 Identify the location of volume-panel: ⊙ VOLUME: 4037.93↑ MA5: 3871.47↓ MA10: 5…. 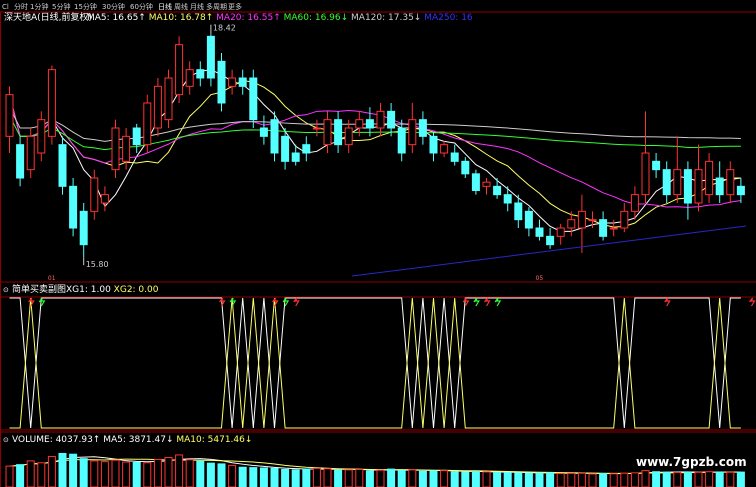
(374, 461).